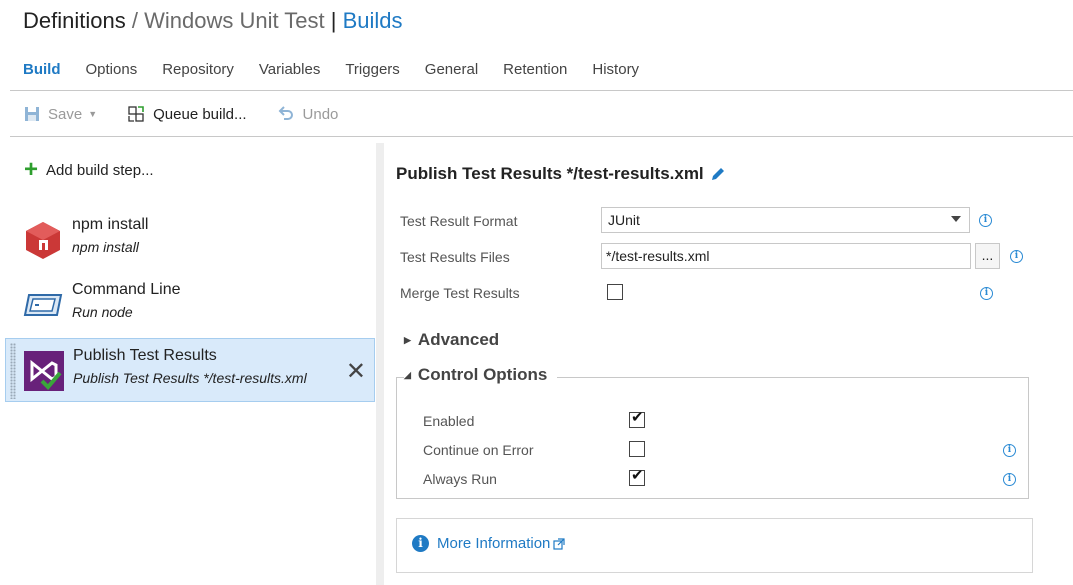 This screenshot has height=585, width=1073. I want to click on collapse-arrow-icon: ◢, so click(407, 374).